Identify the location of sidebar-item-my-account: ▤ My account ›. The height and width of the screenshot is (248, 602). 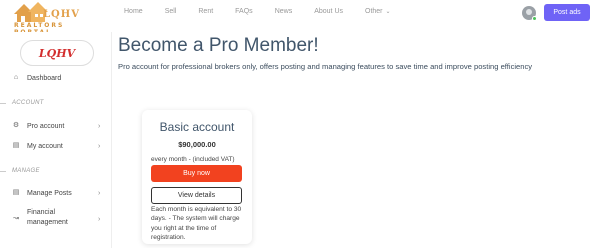
(56, 146).